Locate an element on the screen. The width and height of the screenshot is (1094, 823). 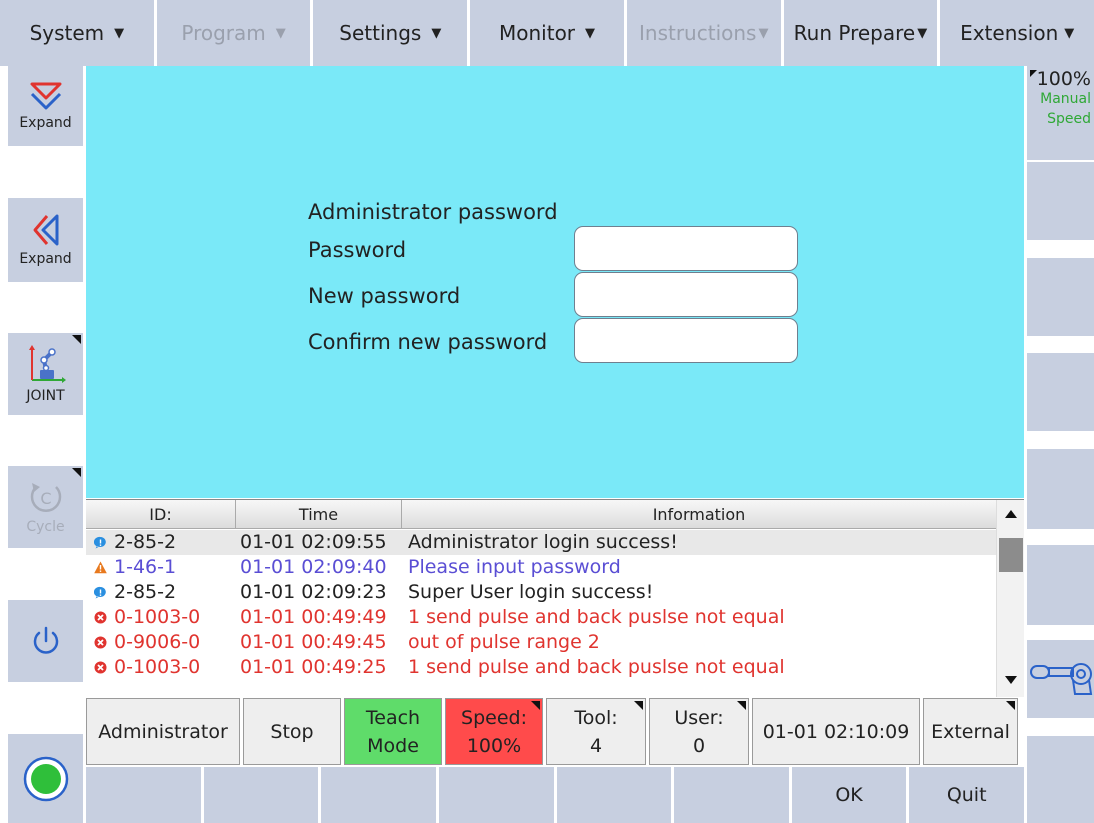
user-level-label: Administrator is located at coordinates (163, 731).